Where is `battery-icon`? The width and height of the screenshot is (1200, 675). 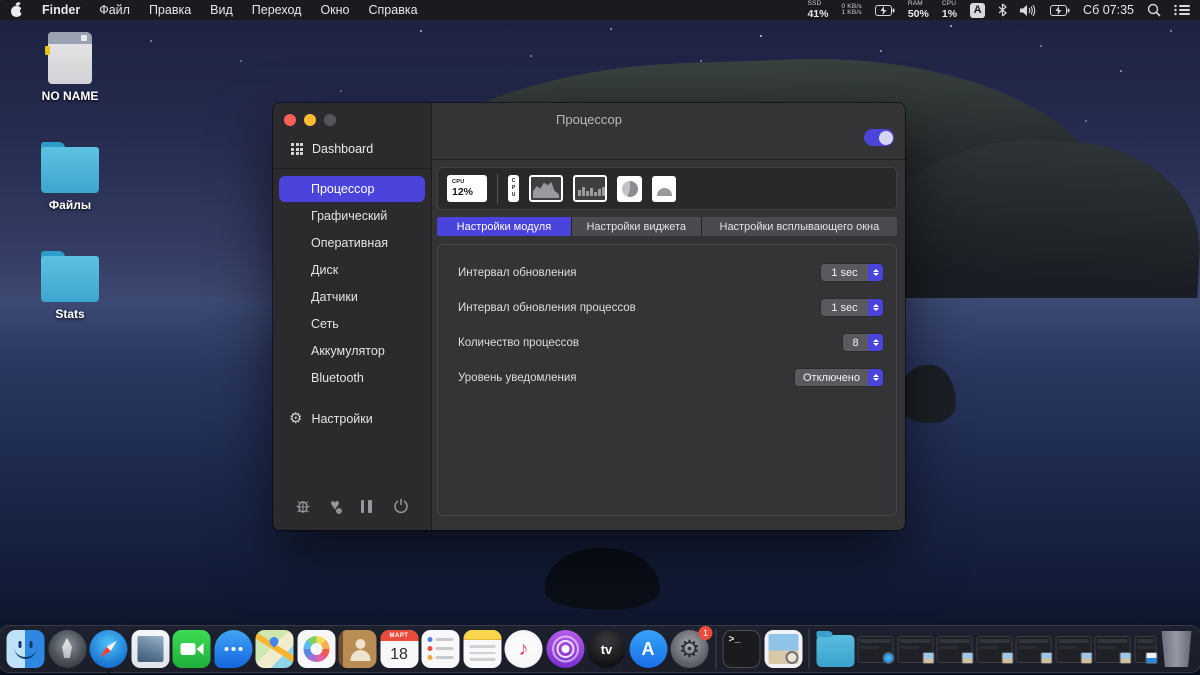
battery-icon is located at coordinates (1060, 10).